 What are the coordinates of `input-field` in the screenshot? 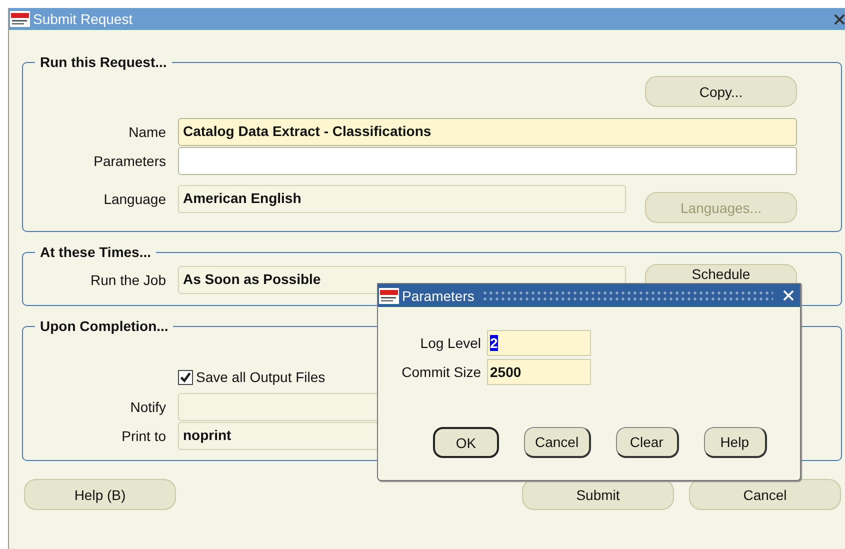 It's located at (487, 161).